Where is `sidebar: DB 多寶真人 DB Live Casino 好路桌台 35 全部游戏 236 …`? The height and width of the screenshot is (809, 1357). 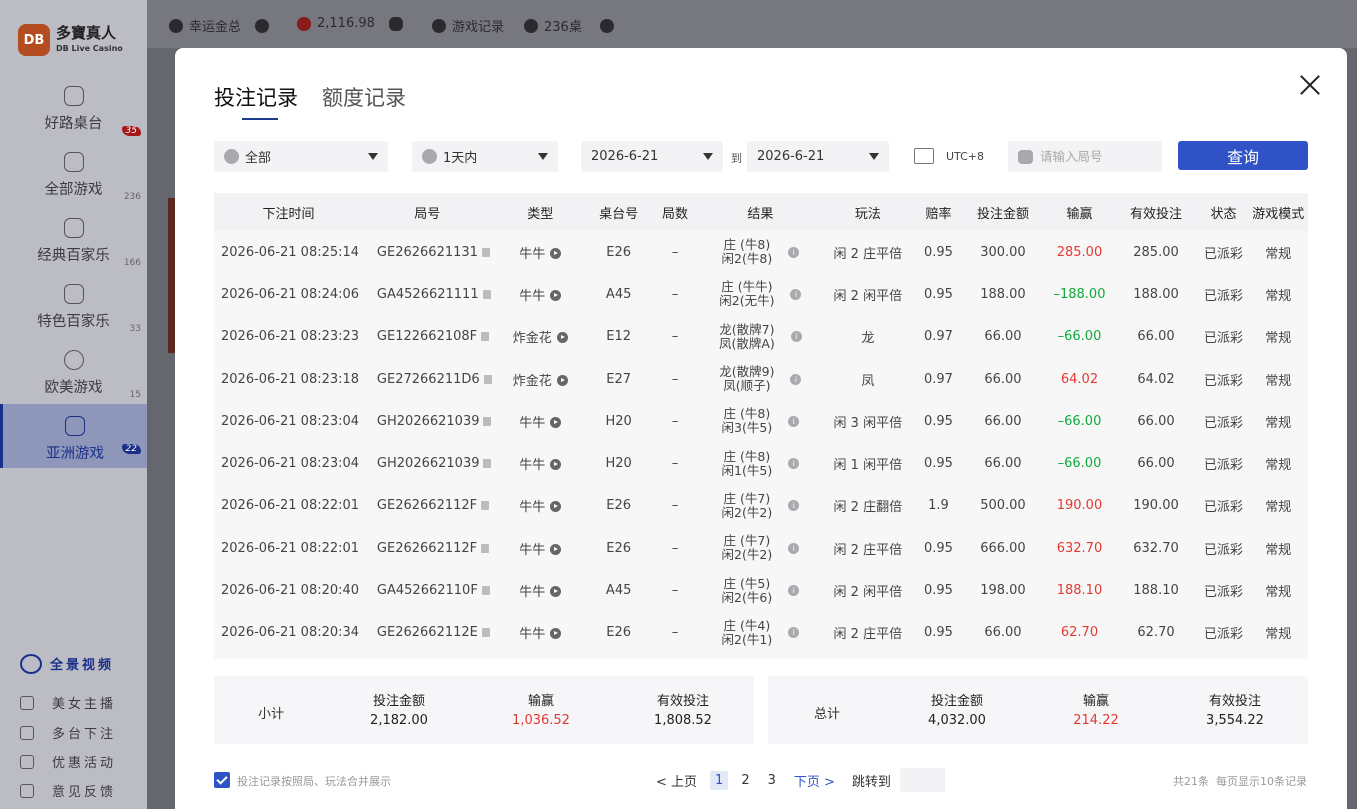 sidebar: DB 多寶真人 DB Live Casino 好路桌台 35 全部游戏 236 … is located at coordinates (73, 404).